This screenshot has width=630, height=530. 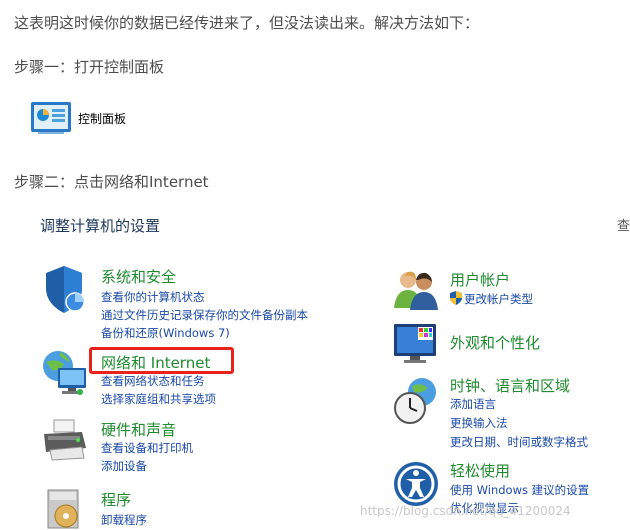 What do you see at coordinates (247, 23) in the screenshot?
I see `intro-text: 这表明这时候你的数据已经传进来了，但没法读出来。解决方法如下：` at bounding box center [247, 23].